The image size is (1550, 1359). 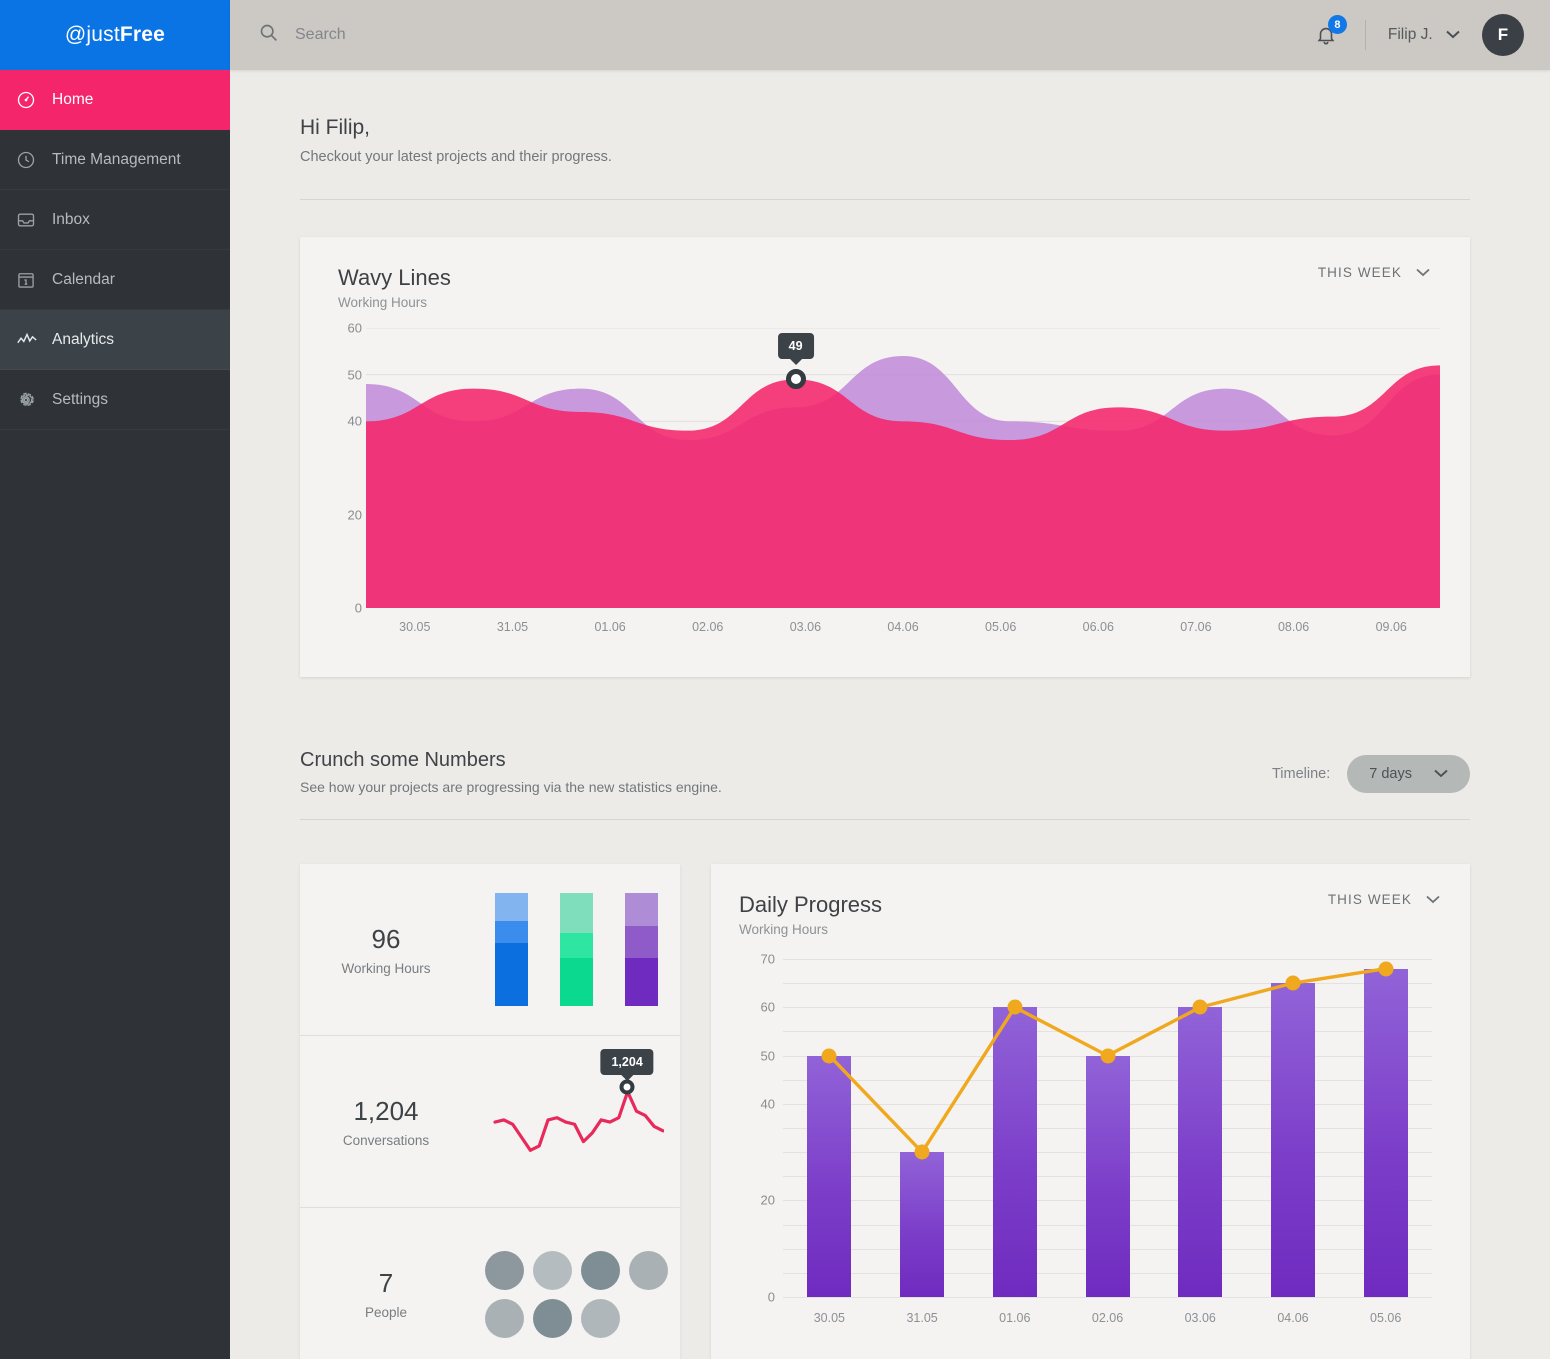 I want to click on axis-tick-label: 07.06, so click(x=1196, y=627).